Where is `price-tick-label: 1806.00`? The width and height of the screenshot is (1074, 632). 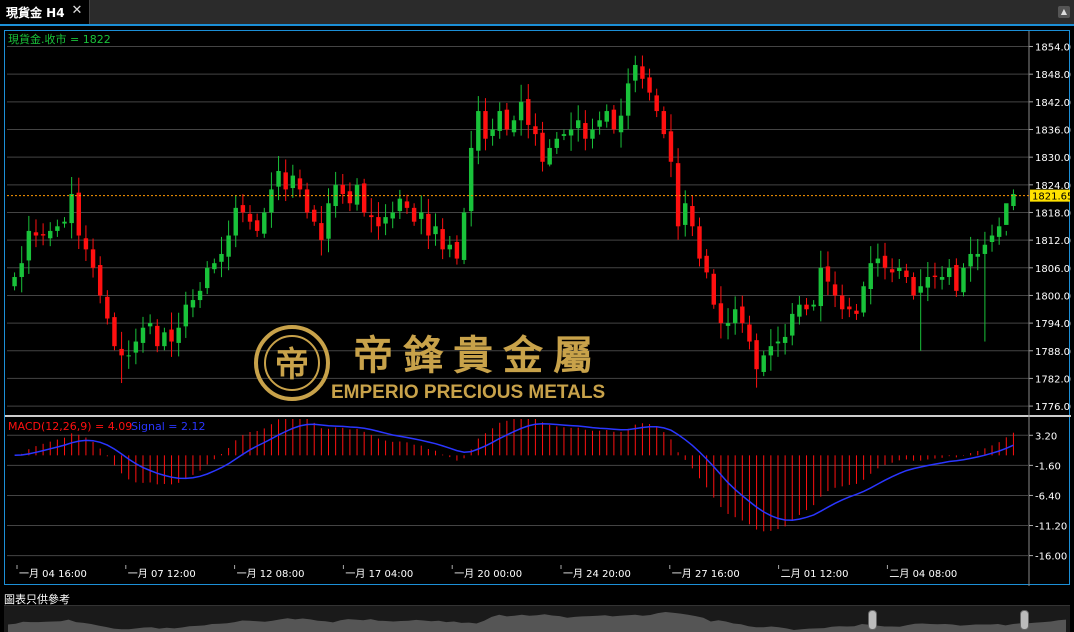 price-tick-label: 1806.00 is located at coordinates (1053, 269).